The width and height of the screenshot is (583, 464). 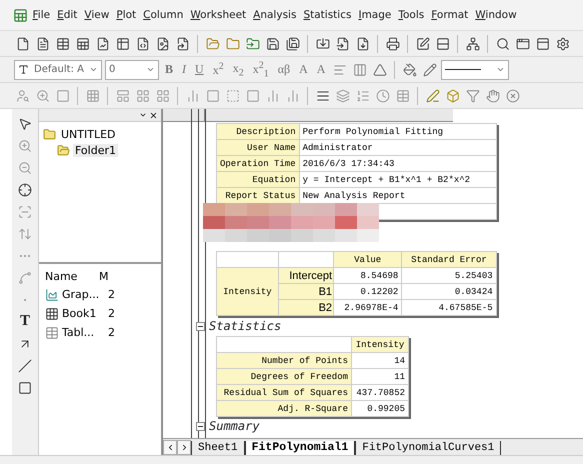 I want to click on table-cell: New Analysis Report, so click(x=397, y=196).